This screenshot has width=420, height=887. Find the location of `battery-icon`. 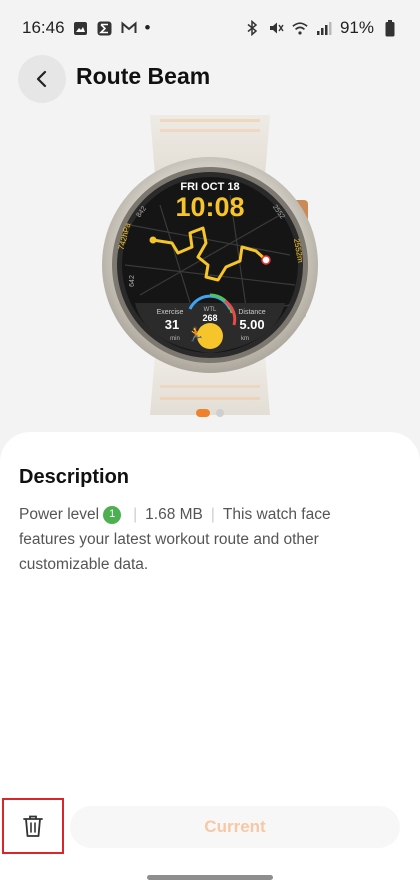

battery-icon is located at coordinates (390, 27).